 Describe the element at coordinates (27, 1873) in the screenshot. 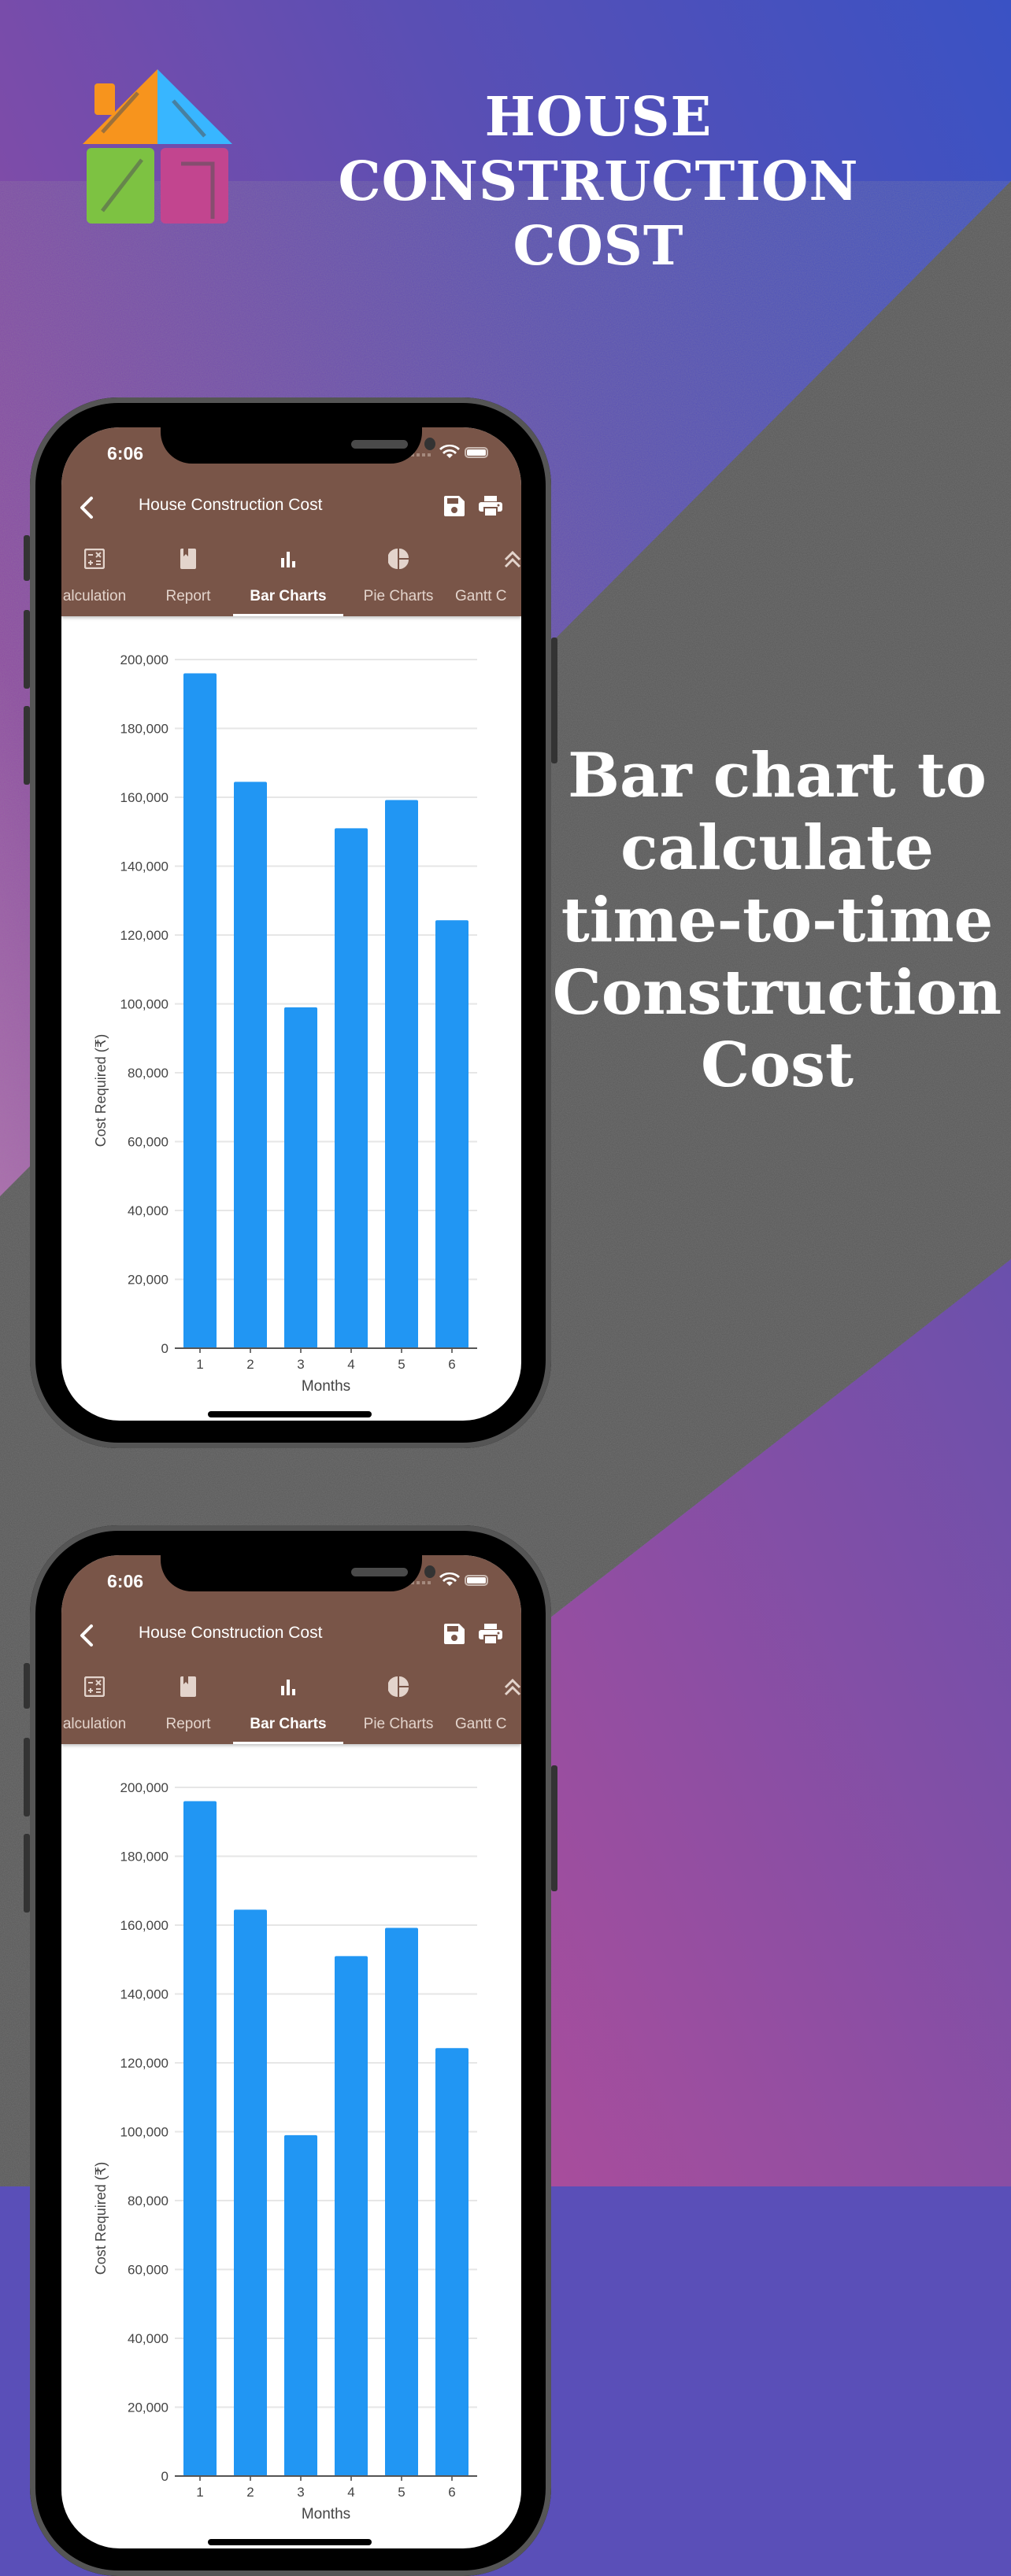

I see `side-button-volume-down` at that location.